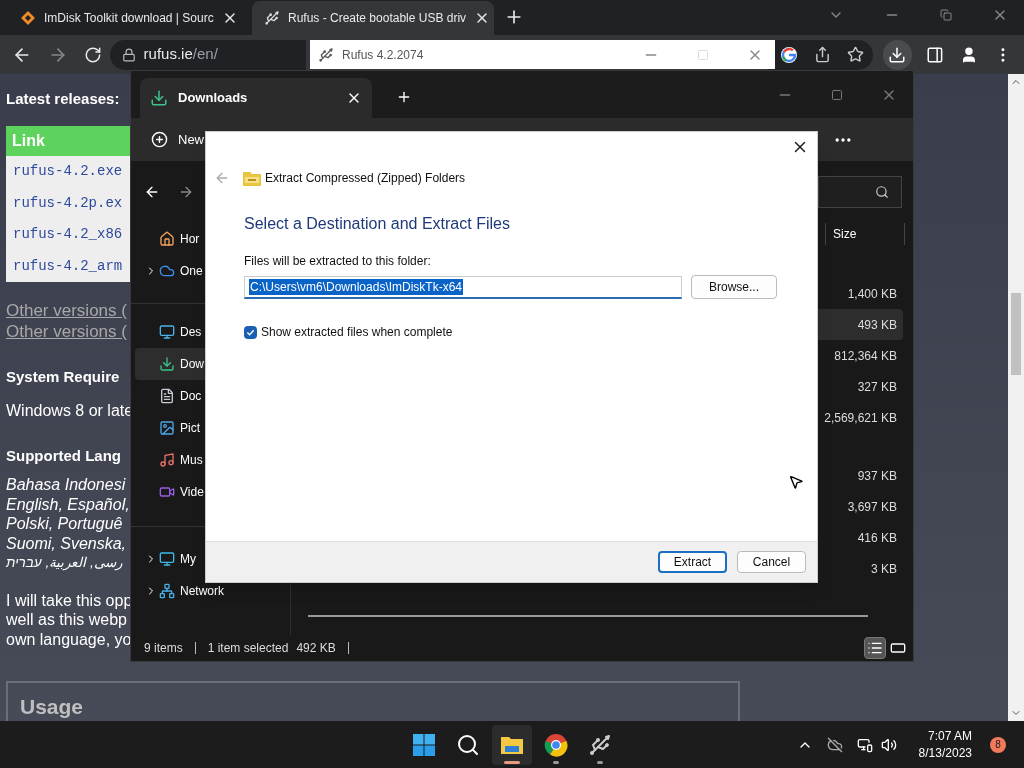 The height and width of the screenshot is (768, 1024). What do you see at coordinates (338, 261) in the screenshot?
I see `field-label: Files will be extracted to this folder:` at bounding box center [338, 261].